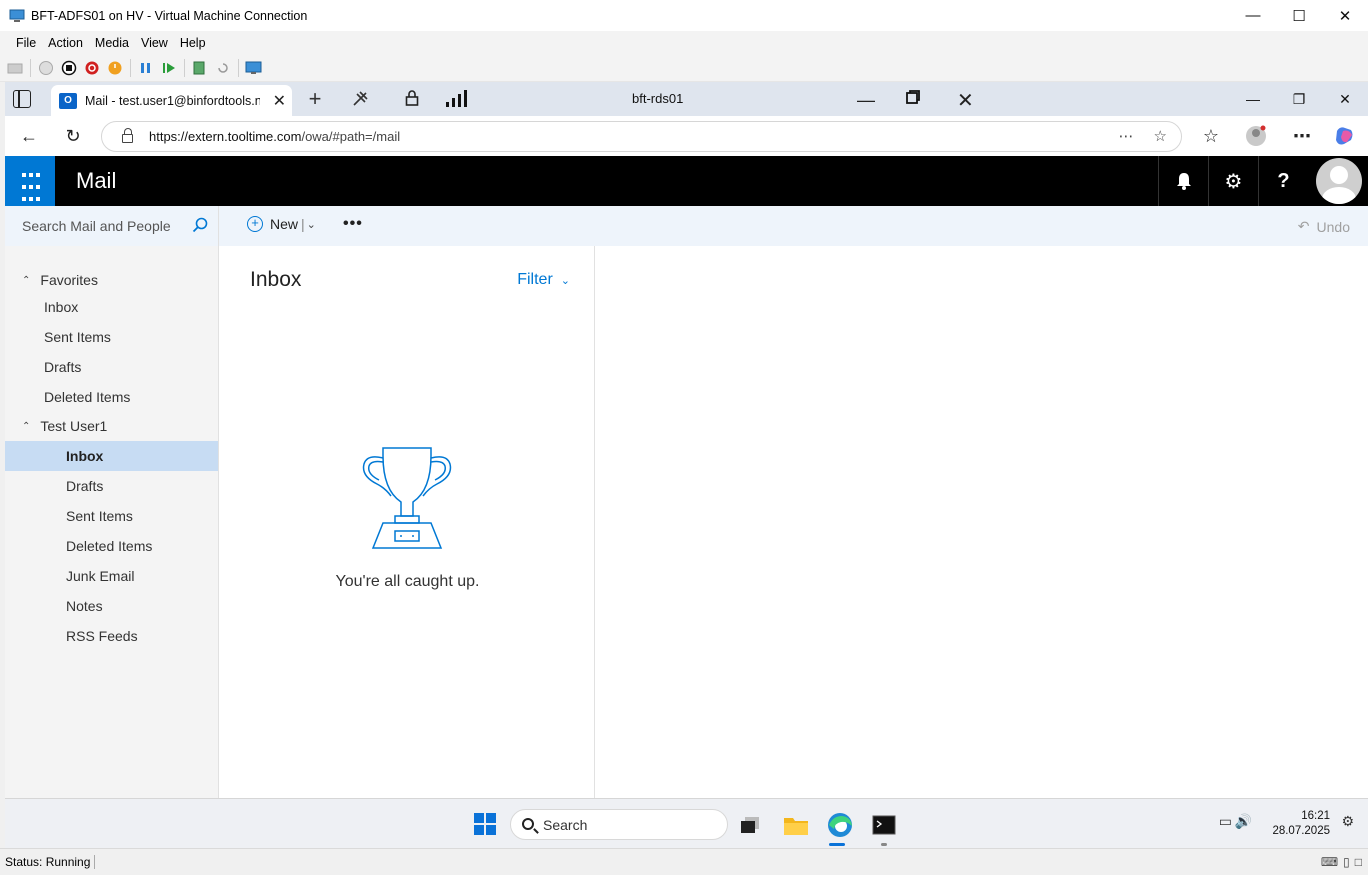 This screenshot has height=875, width=1368. I want to click on resume-icon, so click(169, 68).